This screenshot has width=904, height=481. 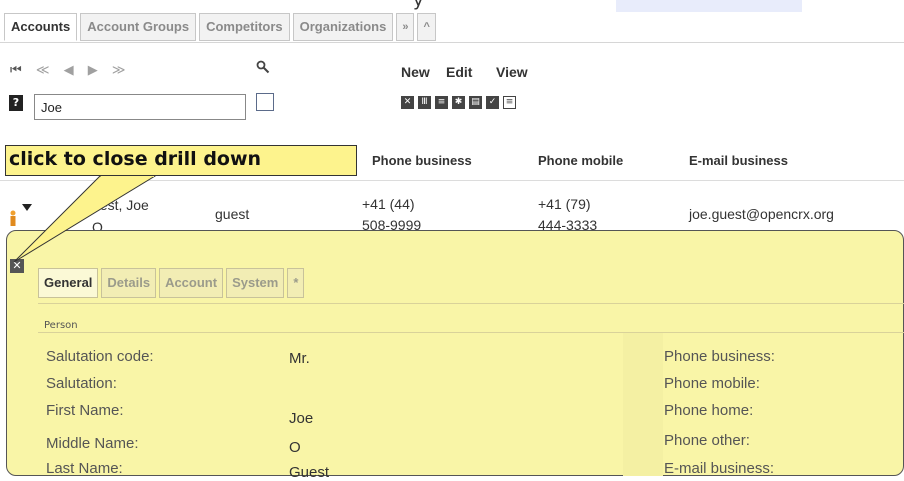 What do you see at coordinates (471, 303) in the screenshot?
I see `drilldown-tab-divider` at bounding box center [471, 303].